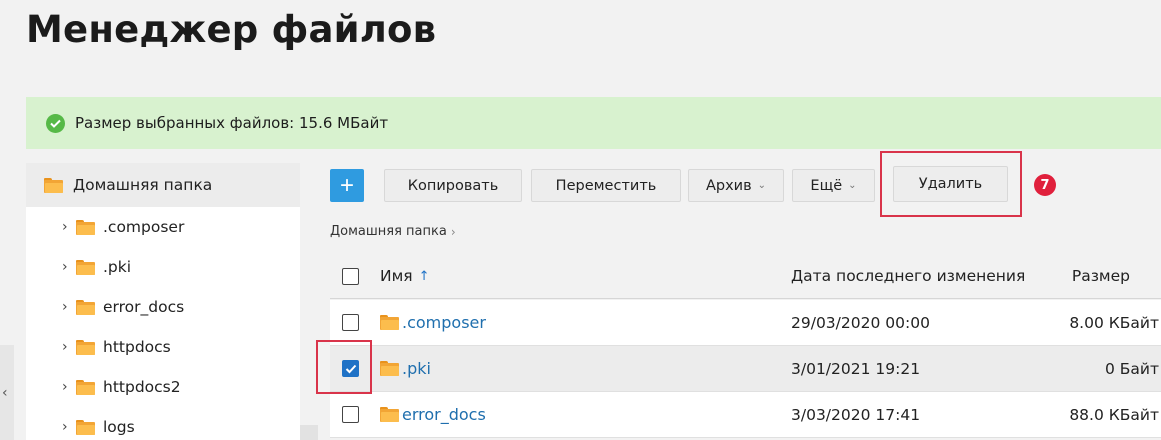  What do you see at coordinates (745, 276) in the screenshot?
I see `table-header: Имя ↑ Дата последнего изменения Размер` at bounding box center [745, 276].